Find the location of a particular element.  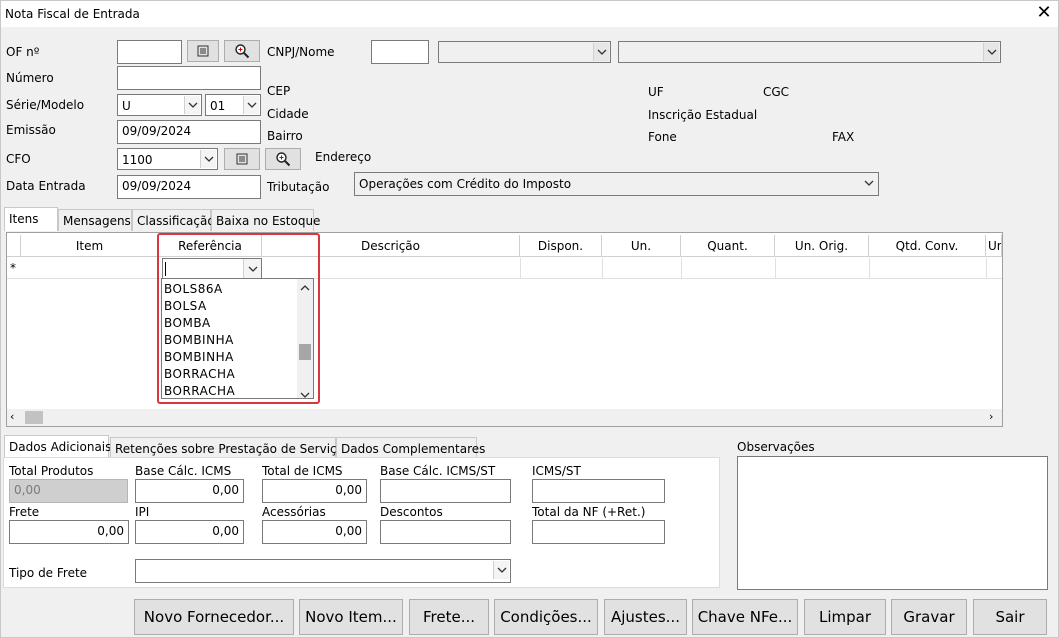

acessorias-field: 0,00 is located at coordinates (314, 532).